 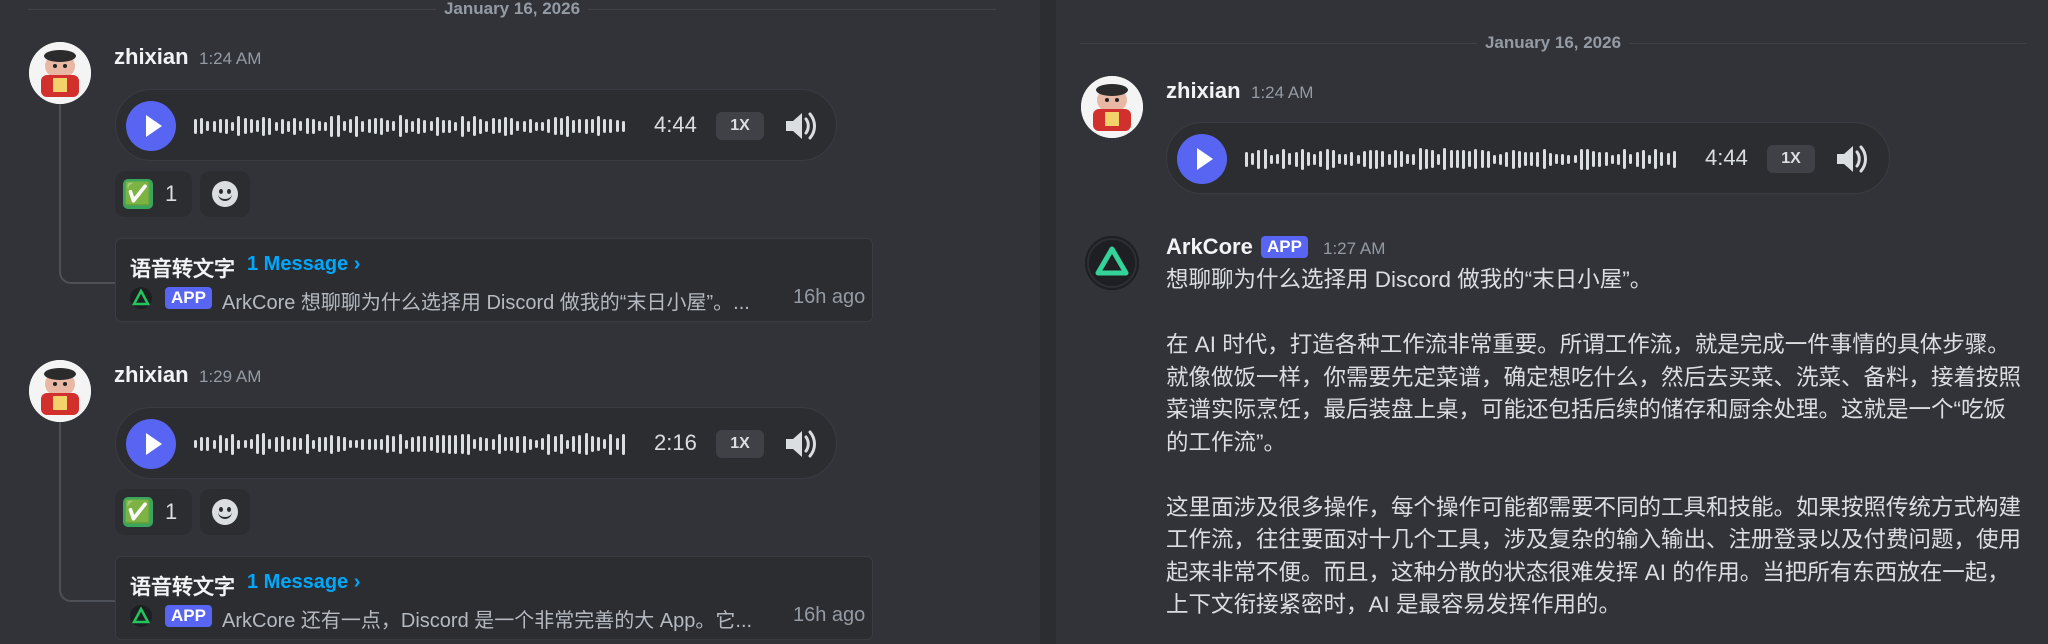 I want to click on voice-message-player: 4:44 1X, so click(x=1528, y=158).